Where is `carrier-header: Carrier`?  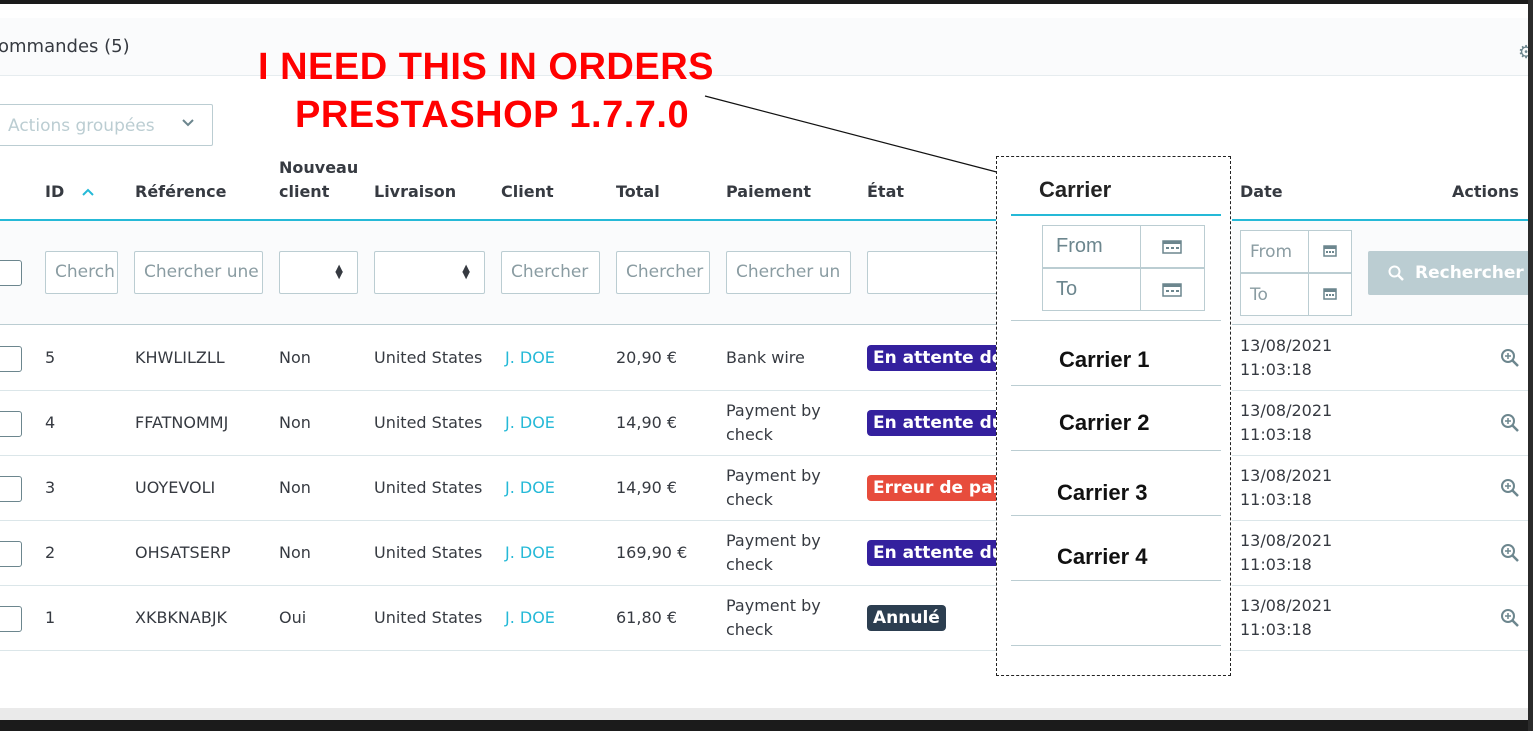 carrier-header: Carrier is located at coordinates (1075, 190).